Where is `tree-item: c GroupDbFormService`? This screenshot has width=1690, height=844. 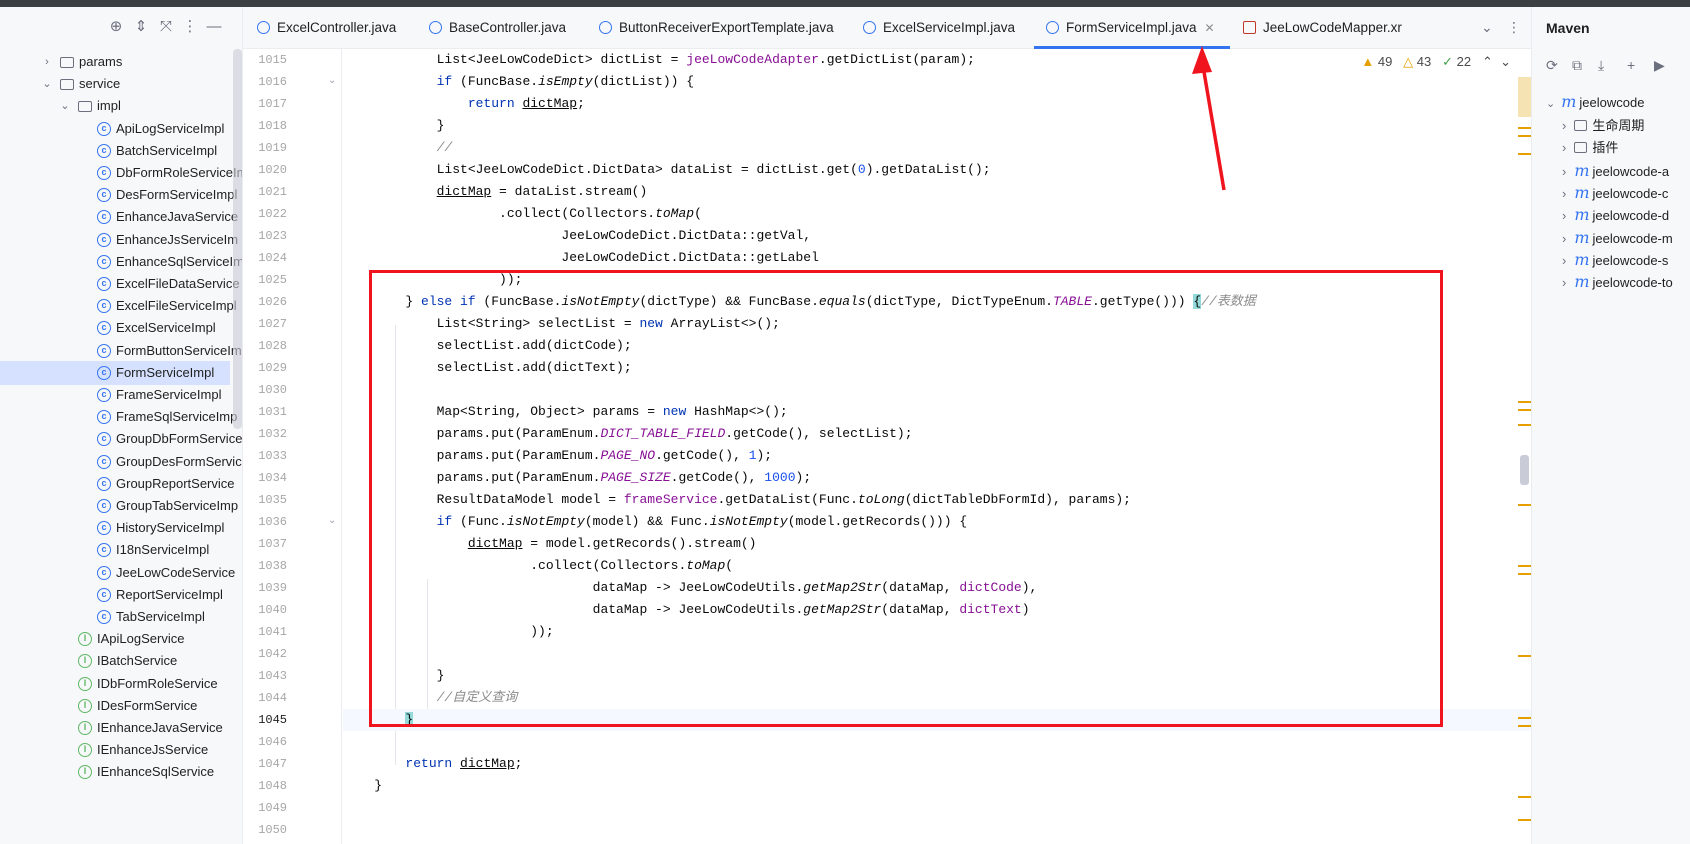
tree-item: c GroupDbFormService is located at coordinates (121, 439).